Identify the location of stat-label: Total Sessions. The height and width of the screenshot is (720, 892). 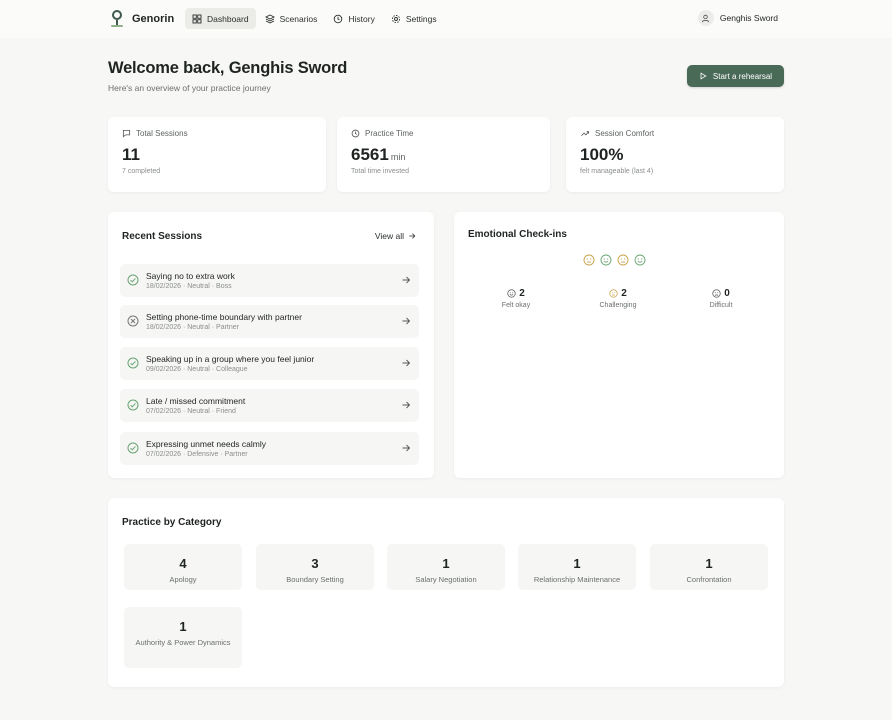
(162, 133).